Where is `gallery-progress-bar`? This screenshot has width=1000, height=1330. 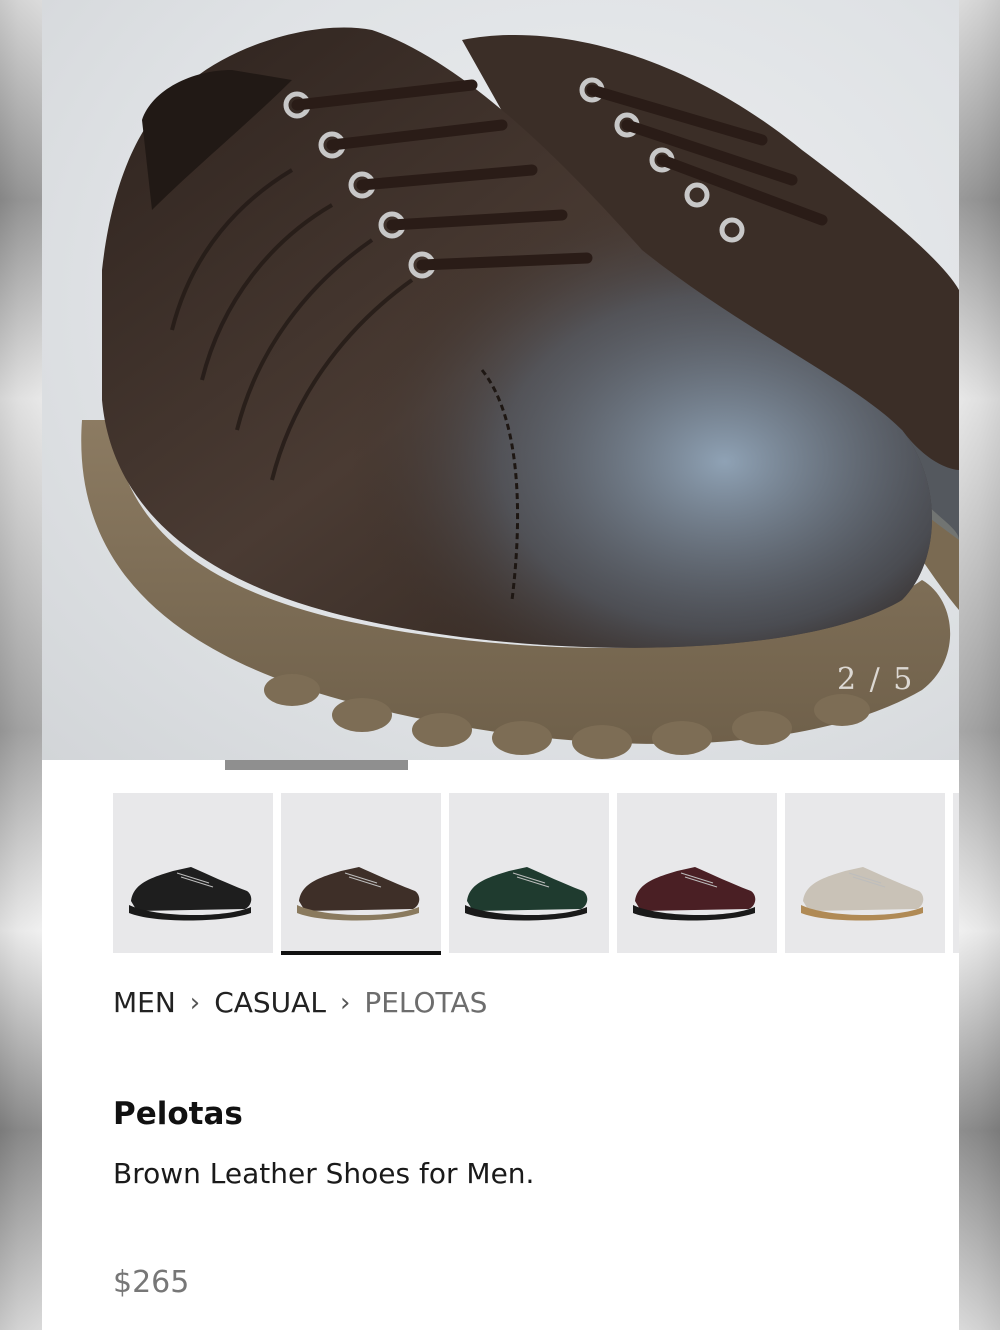 gallery-progress-bar is located at coordinates (500, 765).